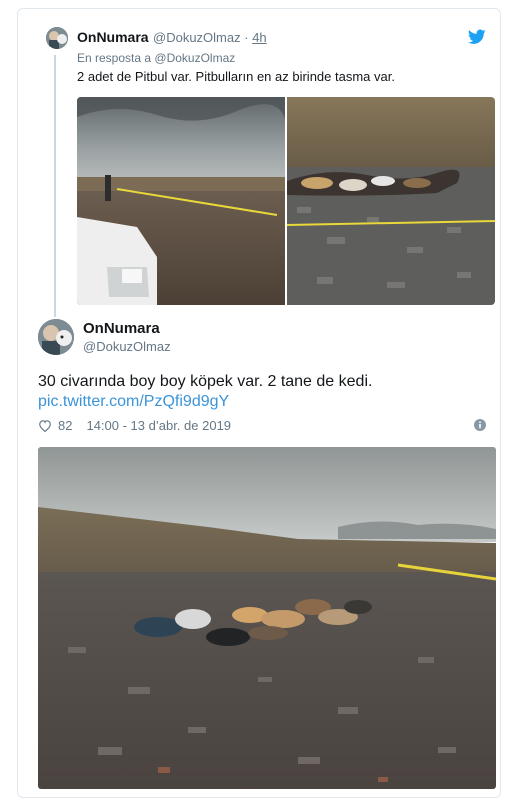 The image size is (518, 806). I want to click on reply-handle-link: @DokuzOlmaz, so click(194, 58).